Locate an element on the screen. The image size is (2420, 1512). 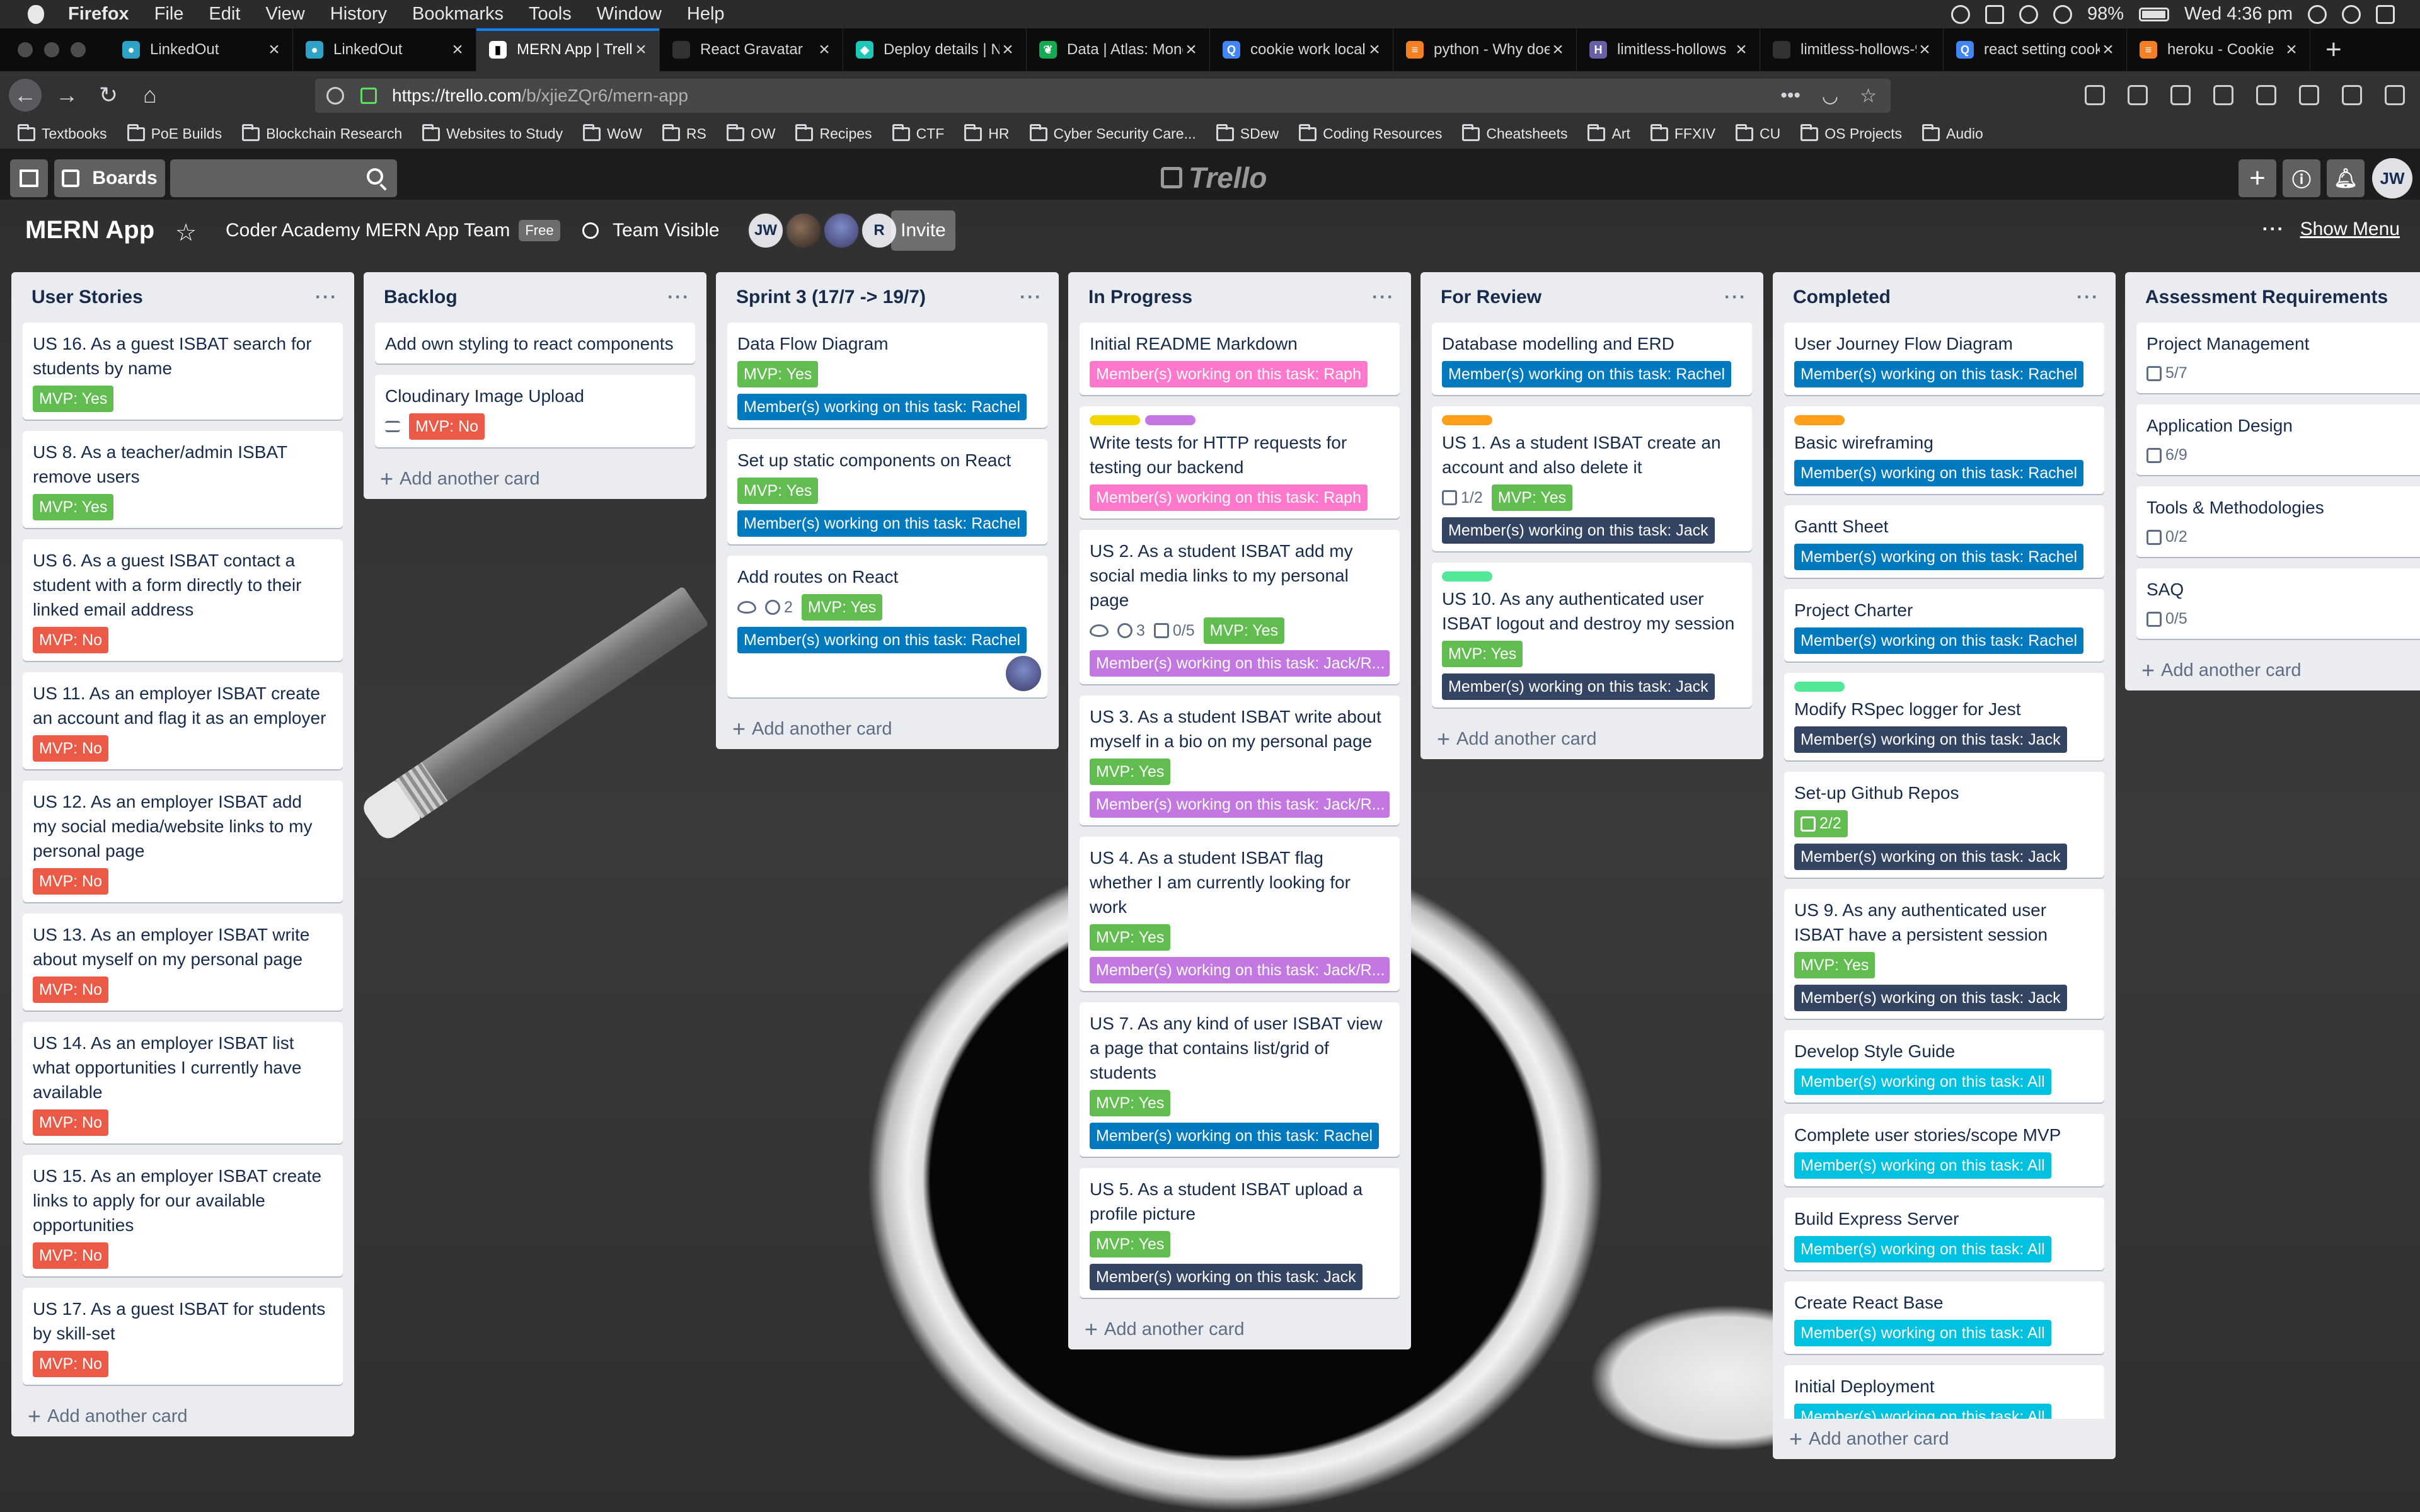
browser-tab: ◆ Deploy details | Netlify× is located at coordinates (935, 49).